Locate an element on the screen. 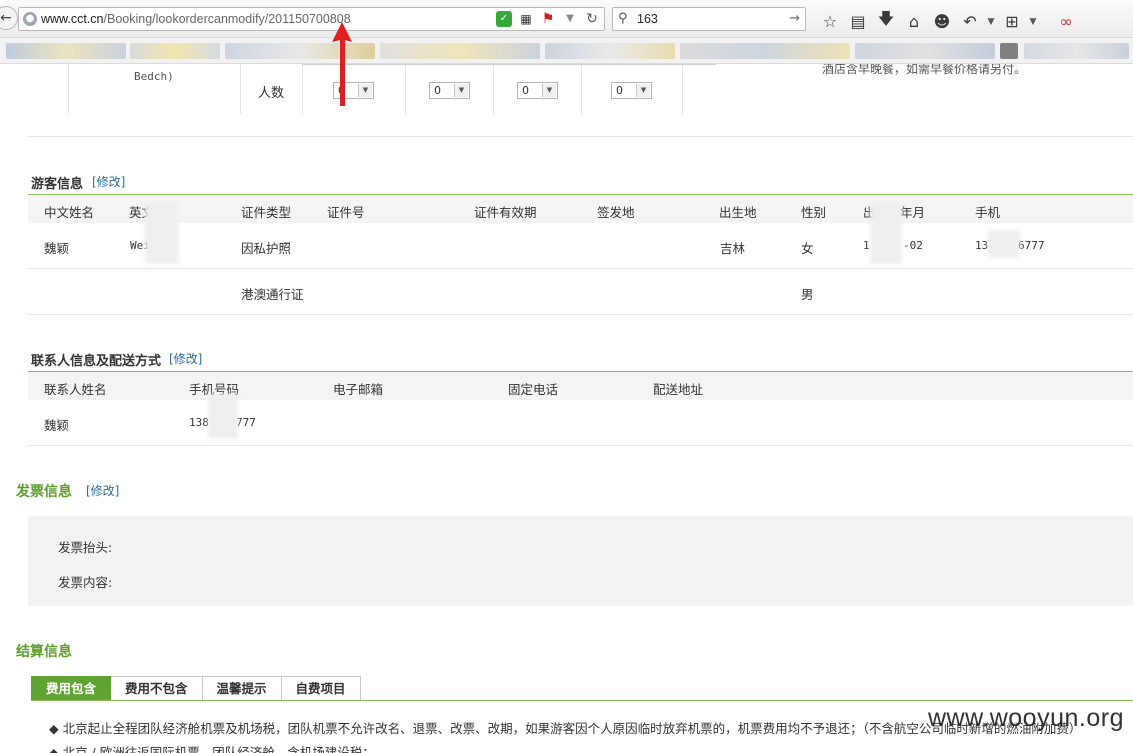 Image resolution: width=1133 pixels, height=753 pixels. dropdown-icon: ▼ is located at coordinates (570, 19).